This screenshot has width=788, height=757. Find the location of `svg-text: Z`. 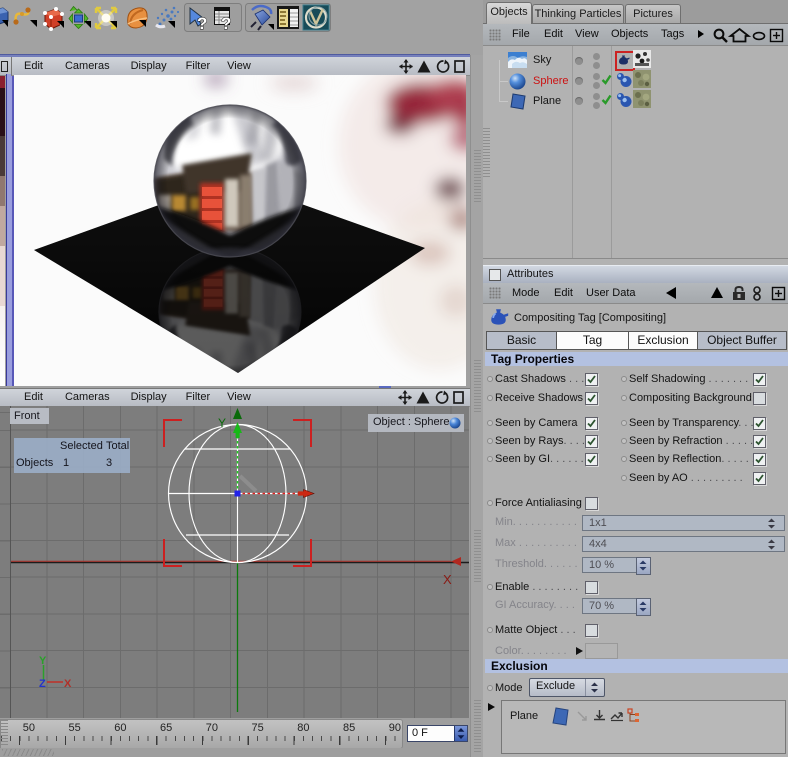

svg-text: Z is located at coordinates (42, 684).